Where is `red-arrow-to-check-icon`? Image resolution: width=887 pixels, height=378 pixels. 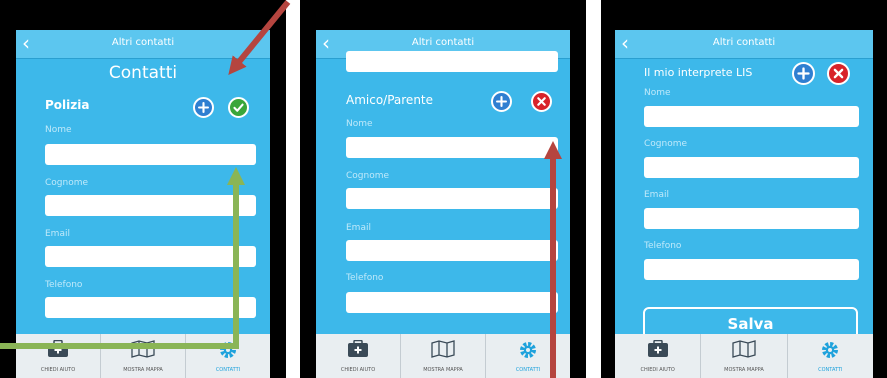
red-arrow-to-check-icon is located at coordinates (259, 37).